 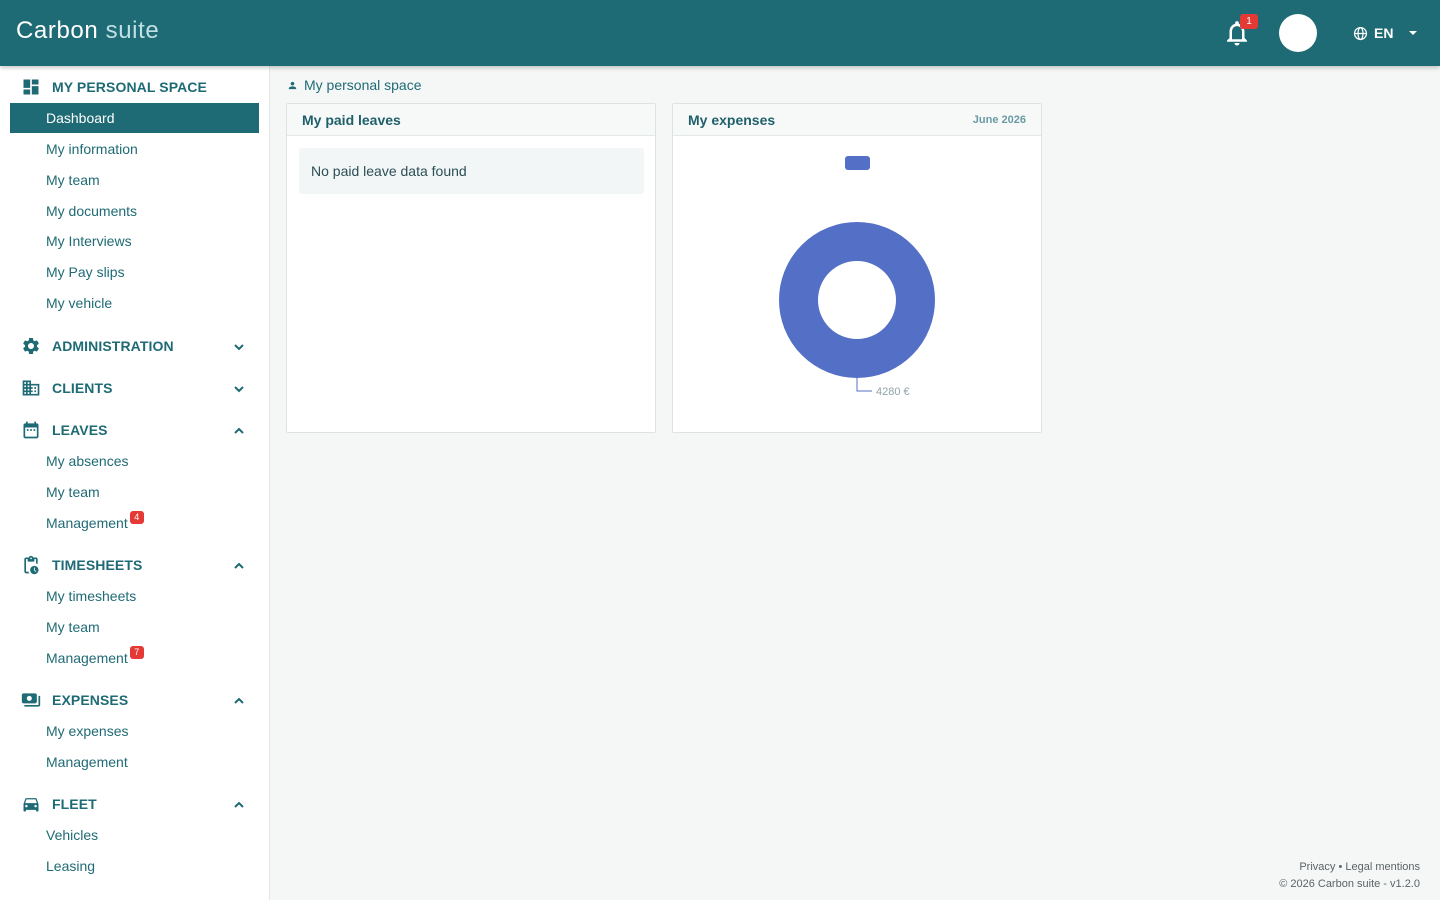 I want to click on section-label: FLEET, so click(x=74, y=804).